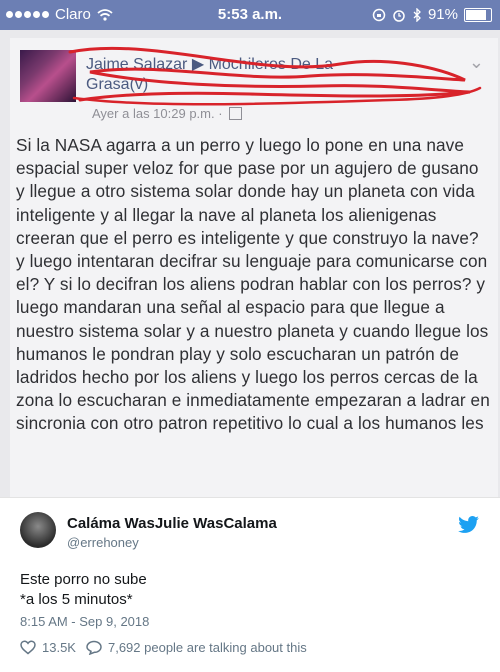 This screenshot has width=500, height=672. What do you see at coordinates (172, 523) in the screenshot?
I see `tweet-display-name: Caláma WasJulie WasCalama` at bounding box center [172, 523].